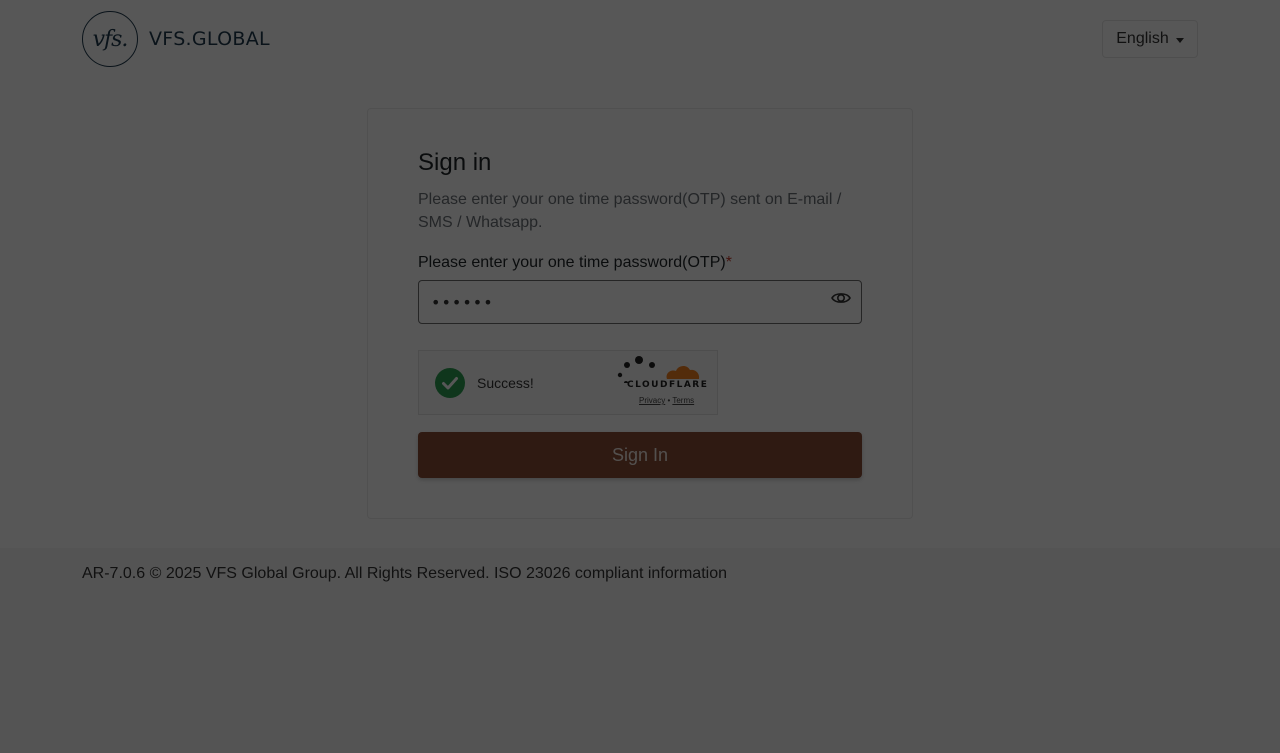  What do you see at coordinates (683, 400) in the screenshot?
I see `terms-link: Terms` at bounding box center [683, 400].